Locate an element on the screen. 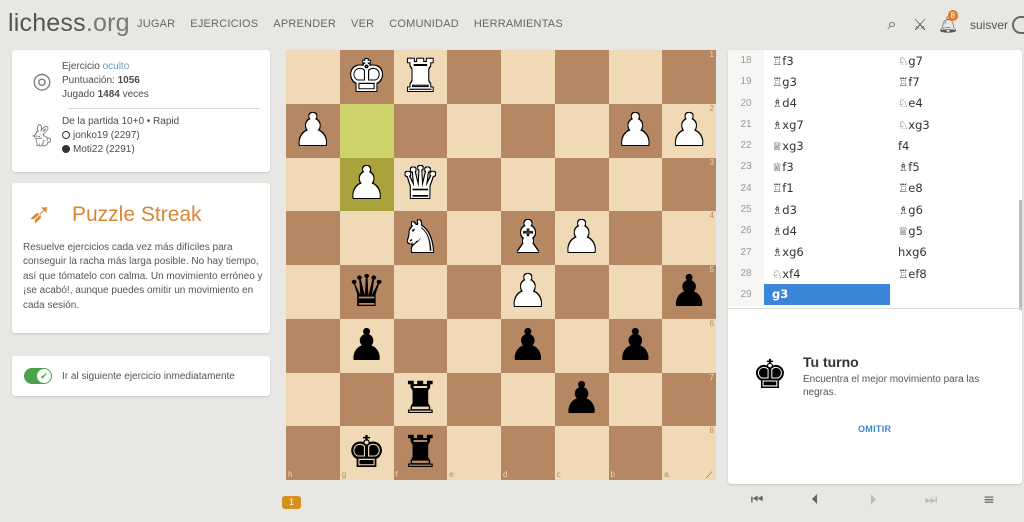  square-d5: ♟ is located at coordinates (528, 292).